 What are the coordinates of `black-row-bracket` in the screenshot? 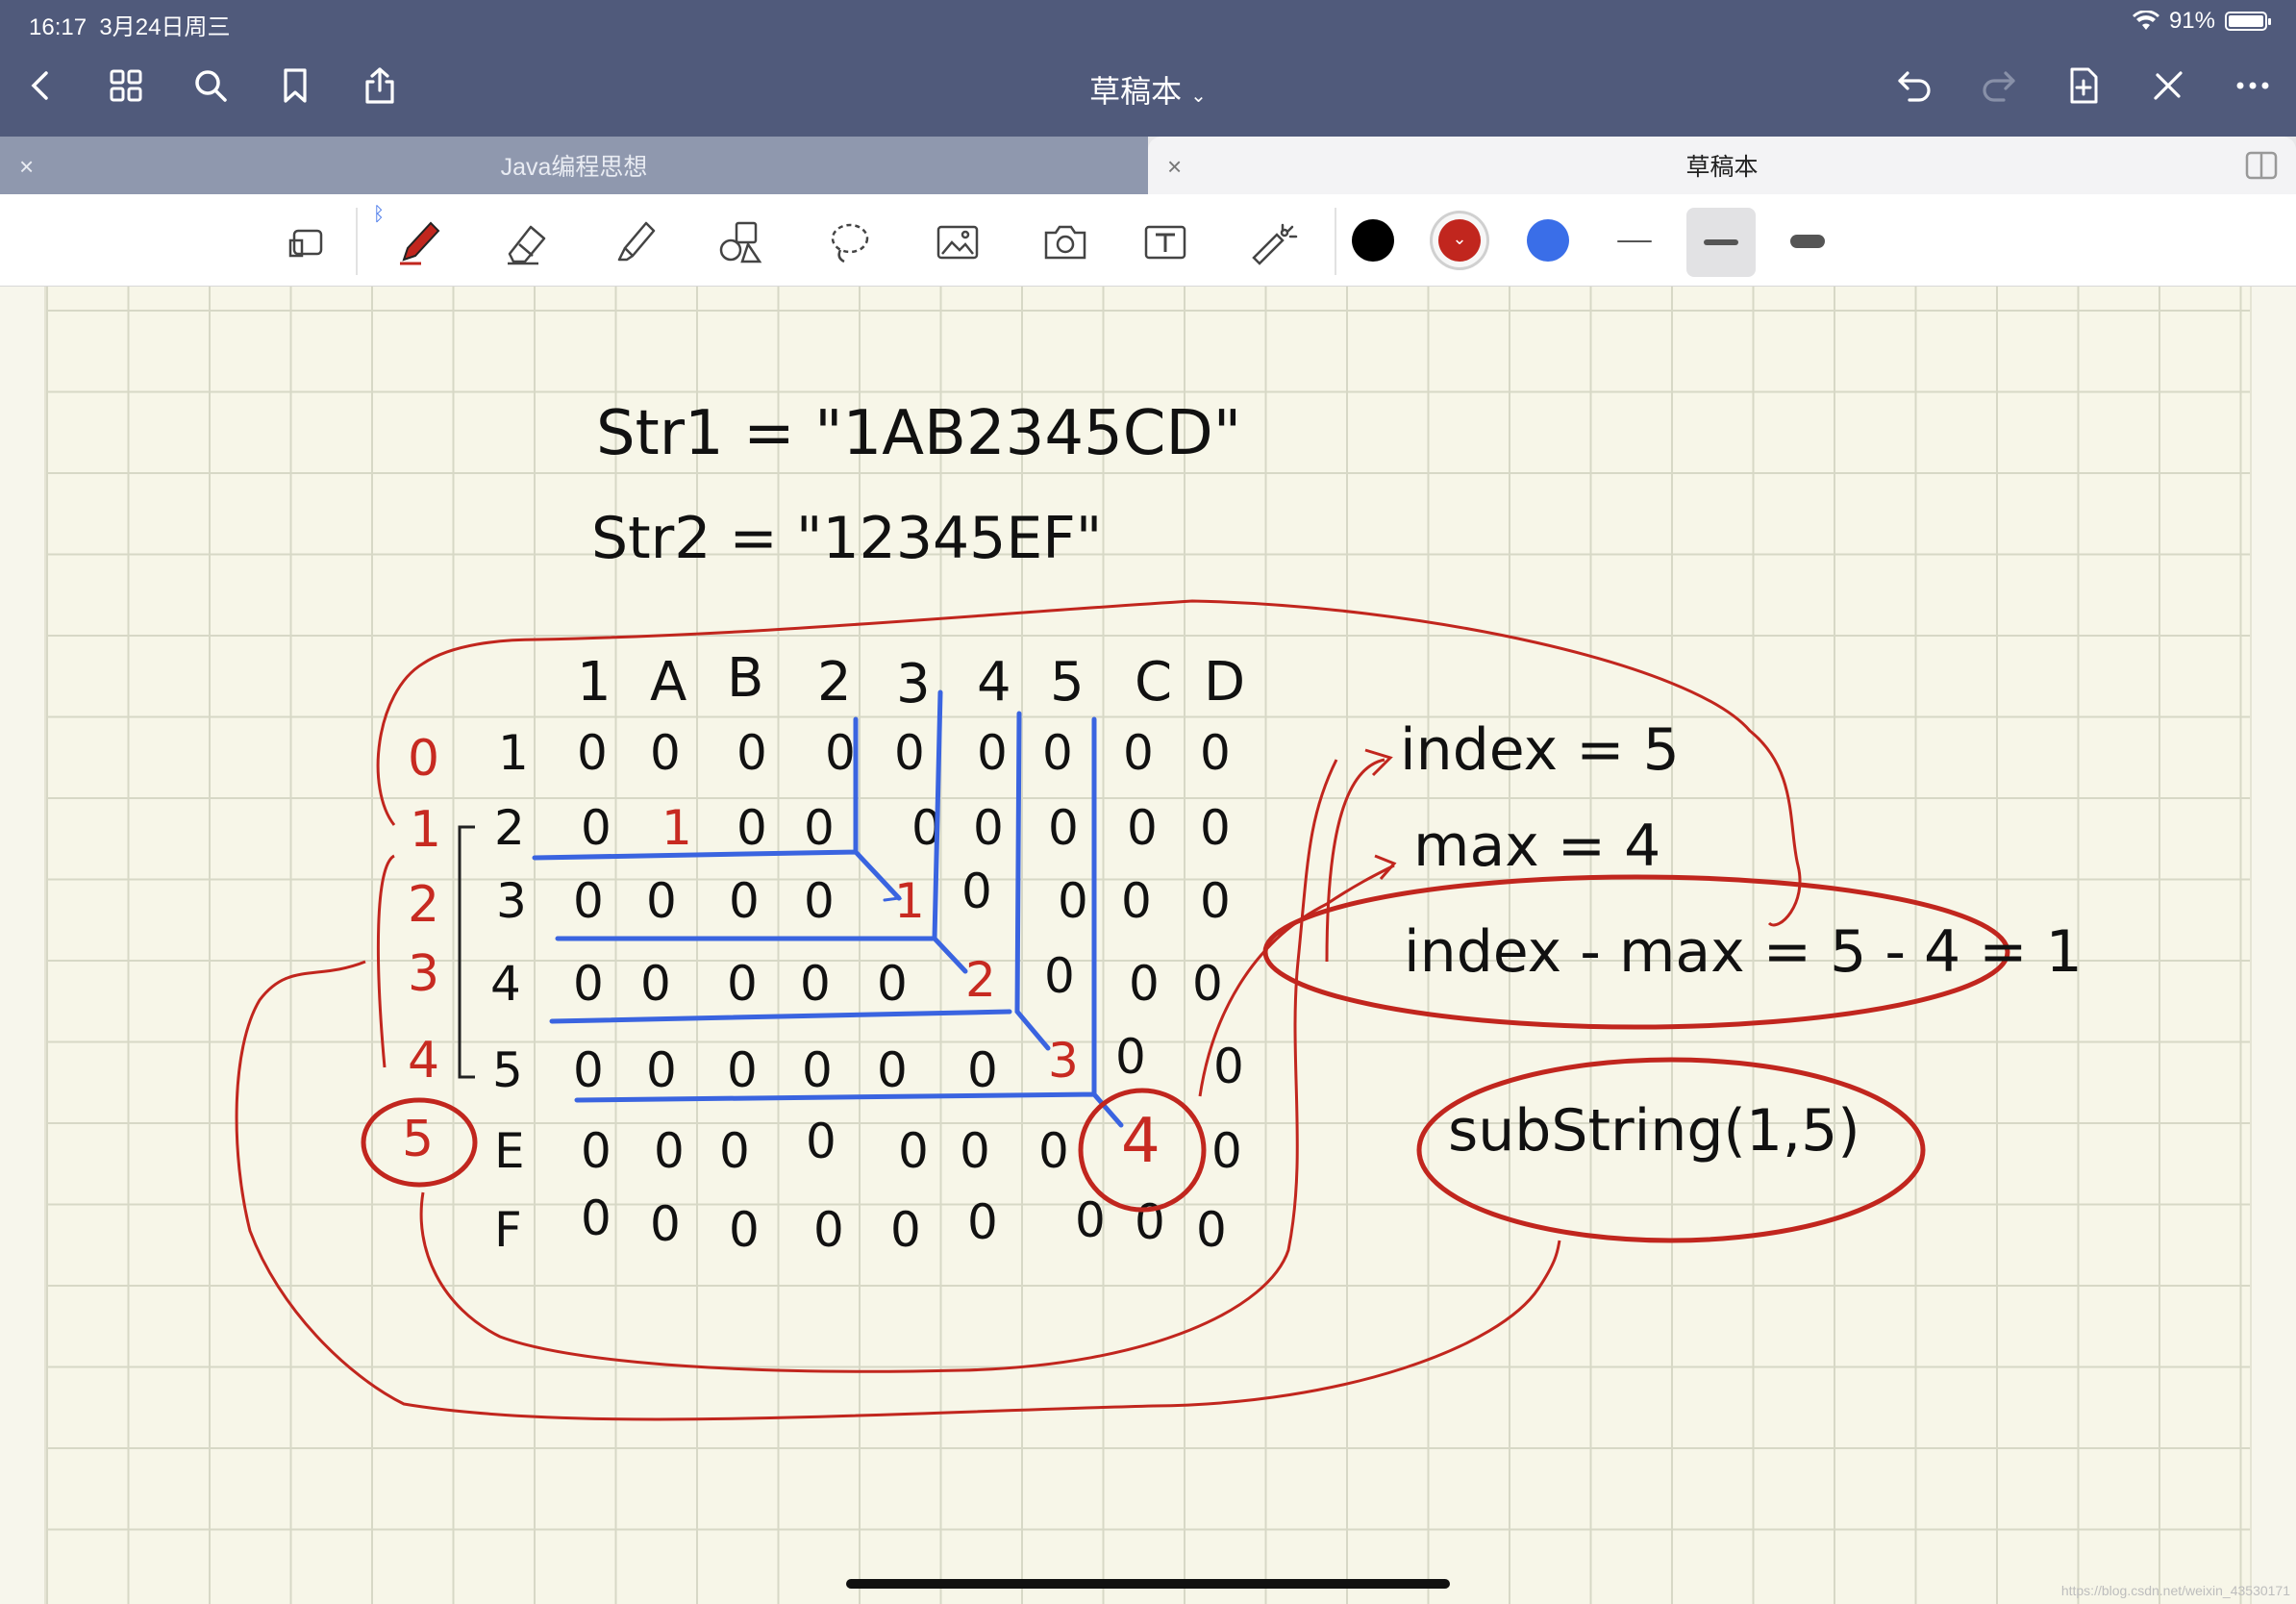 It's located at (466, 952).